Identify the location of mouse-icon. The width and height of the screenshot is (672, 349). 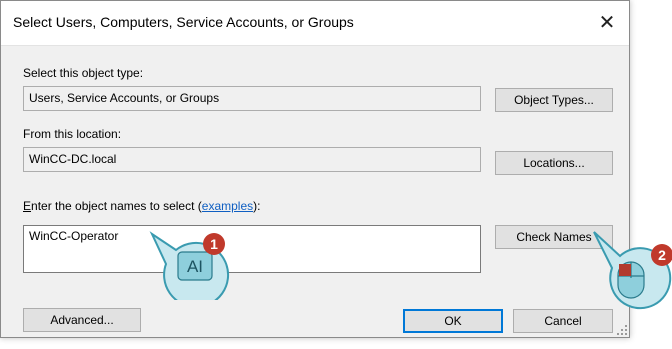
(631, 280).